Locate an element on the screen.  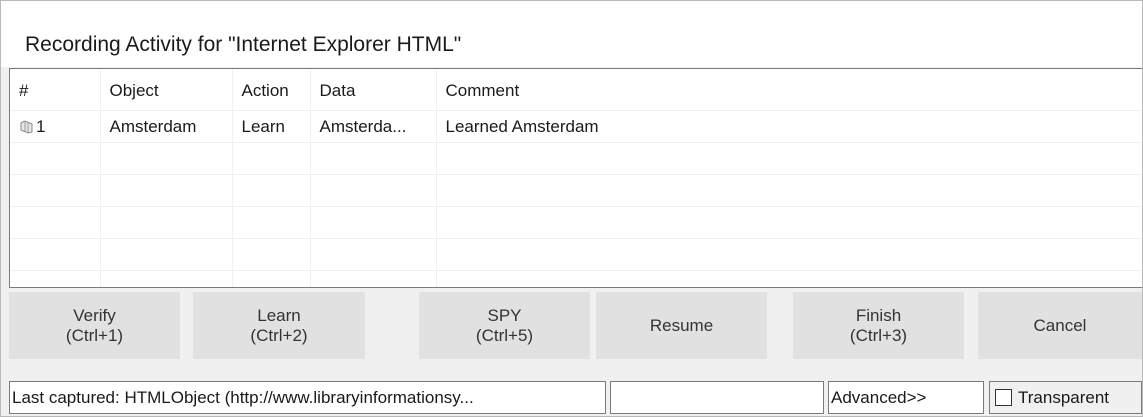
cancel-button-label: Cancel is located at coordinates (1060, 325).